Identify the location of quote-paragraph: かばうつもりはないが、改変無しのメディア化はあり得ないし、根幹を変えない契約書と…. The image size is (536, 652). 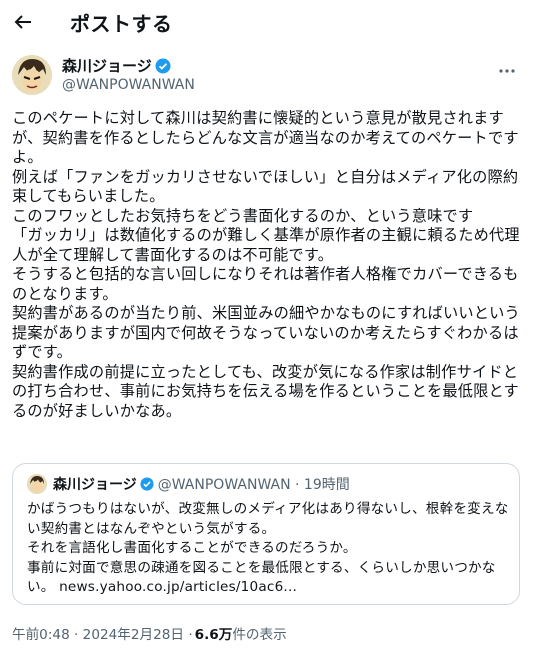
(268, 519).